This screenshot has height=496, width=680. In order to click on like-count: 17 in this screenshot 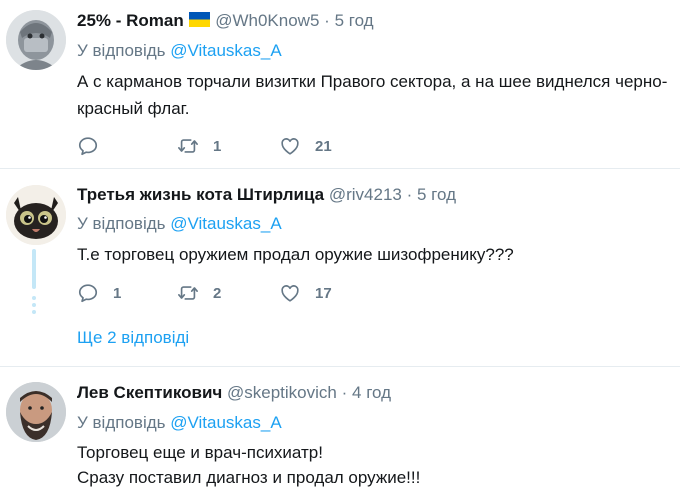, I will do `click(323, 293)`.